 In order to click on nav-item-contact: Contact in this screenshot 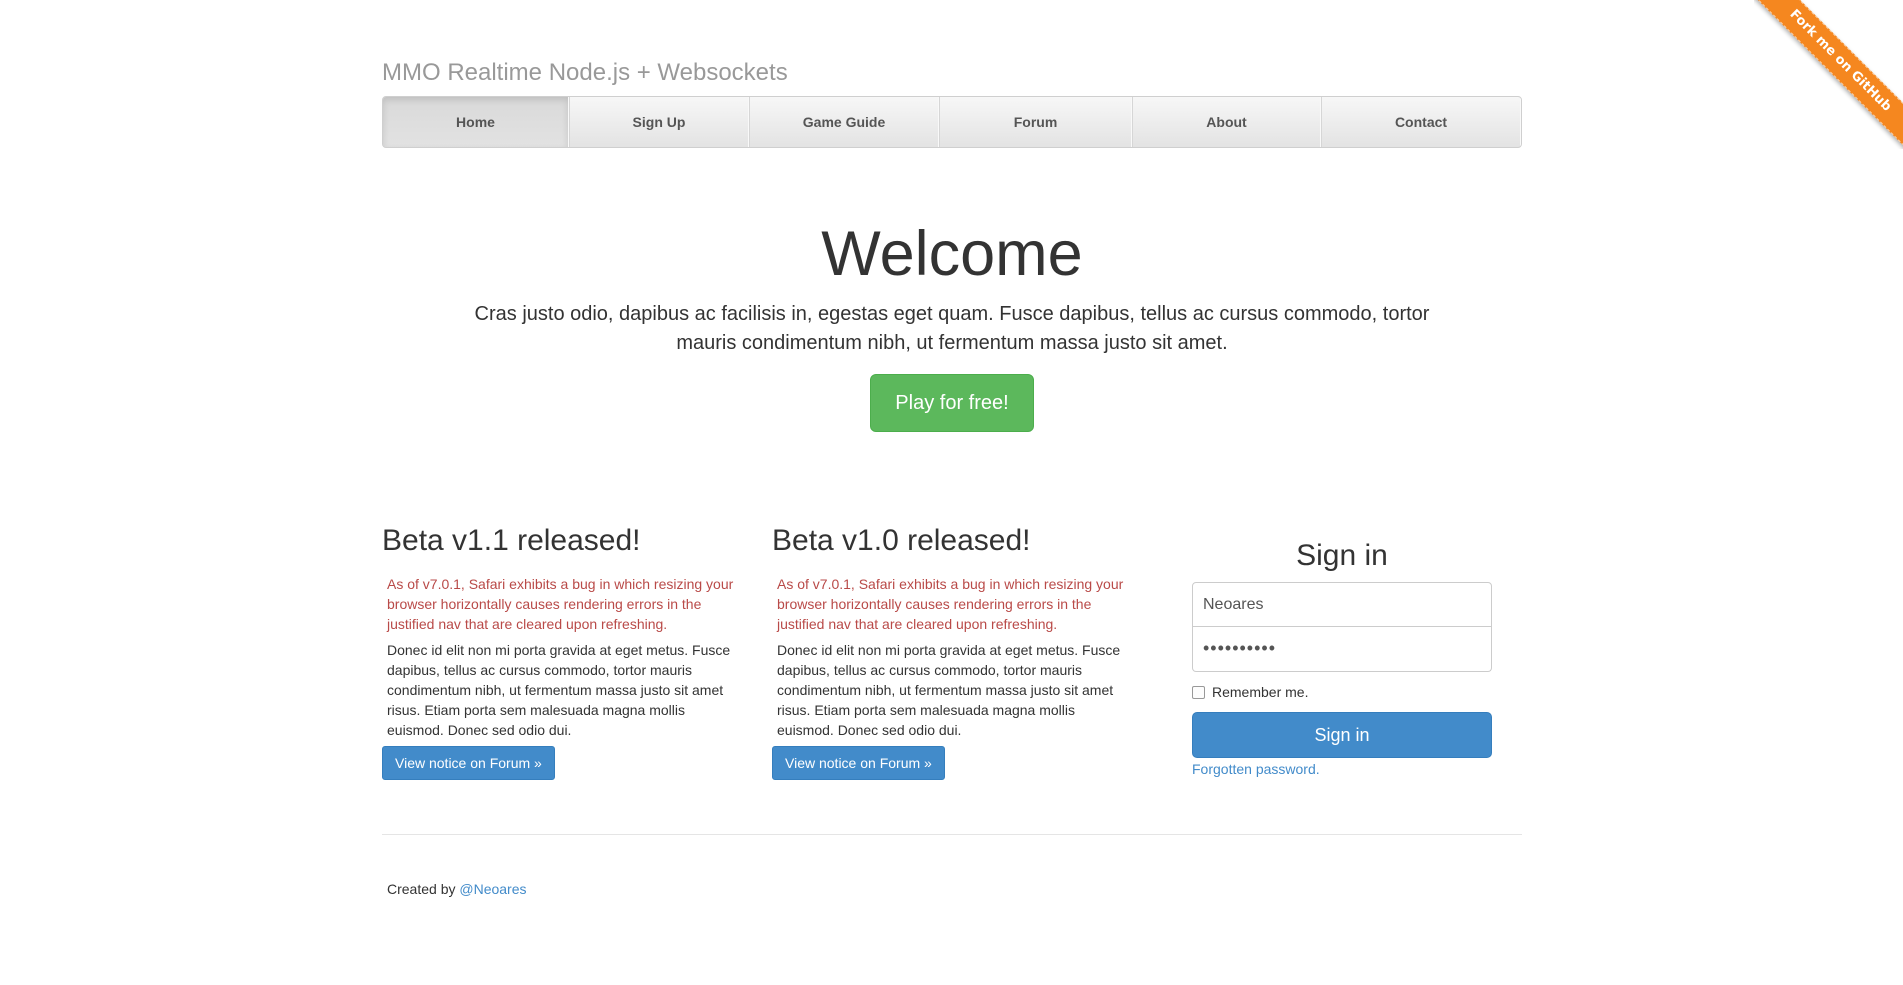, I will do `click(1421, 122)`.